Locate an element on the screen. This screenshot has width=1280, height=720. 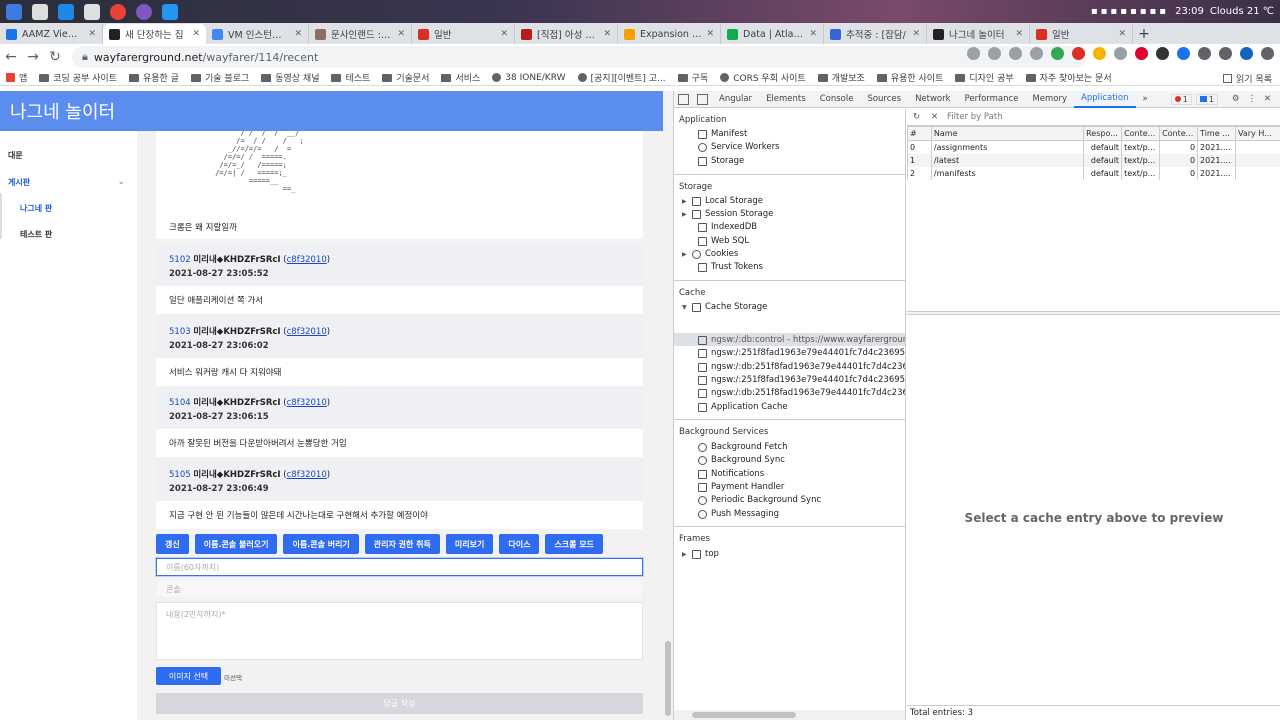
tree-item-background-fetch: Background Fetch is located at coordinates (737, 447).